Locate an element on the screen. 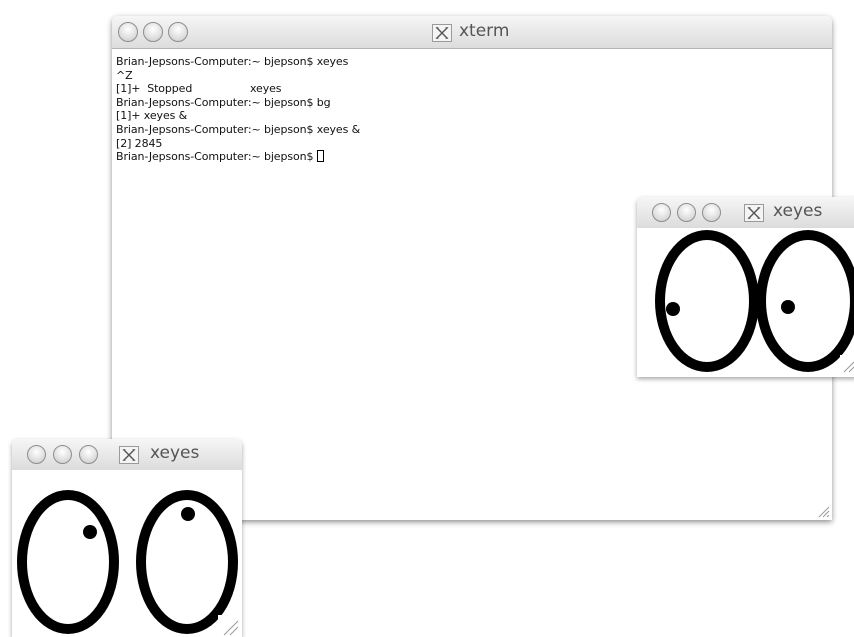 This screenshot has height=637, width=854. xeyes-left-titlebar: xeyes is located at coordinates (127, 455).